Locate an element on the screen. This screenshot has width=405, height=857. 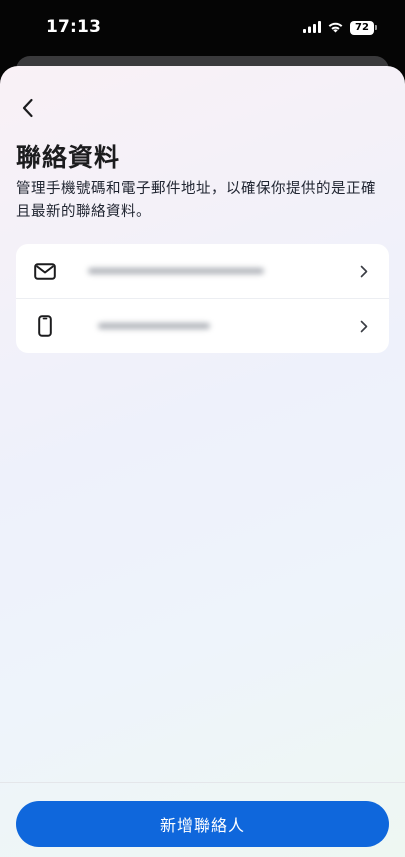
status-indicators: 72 is located at coordinates (340, 27).